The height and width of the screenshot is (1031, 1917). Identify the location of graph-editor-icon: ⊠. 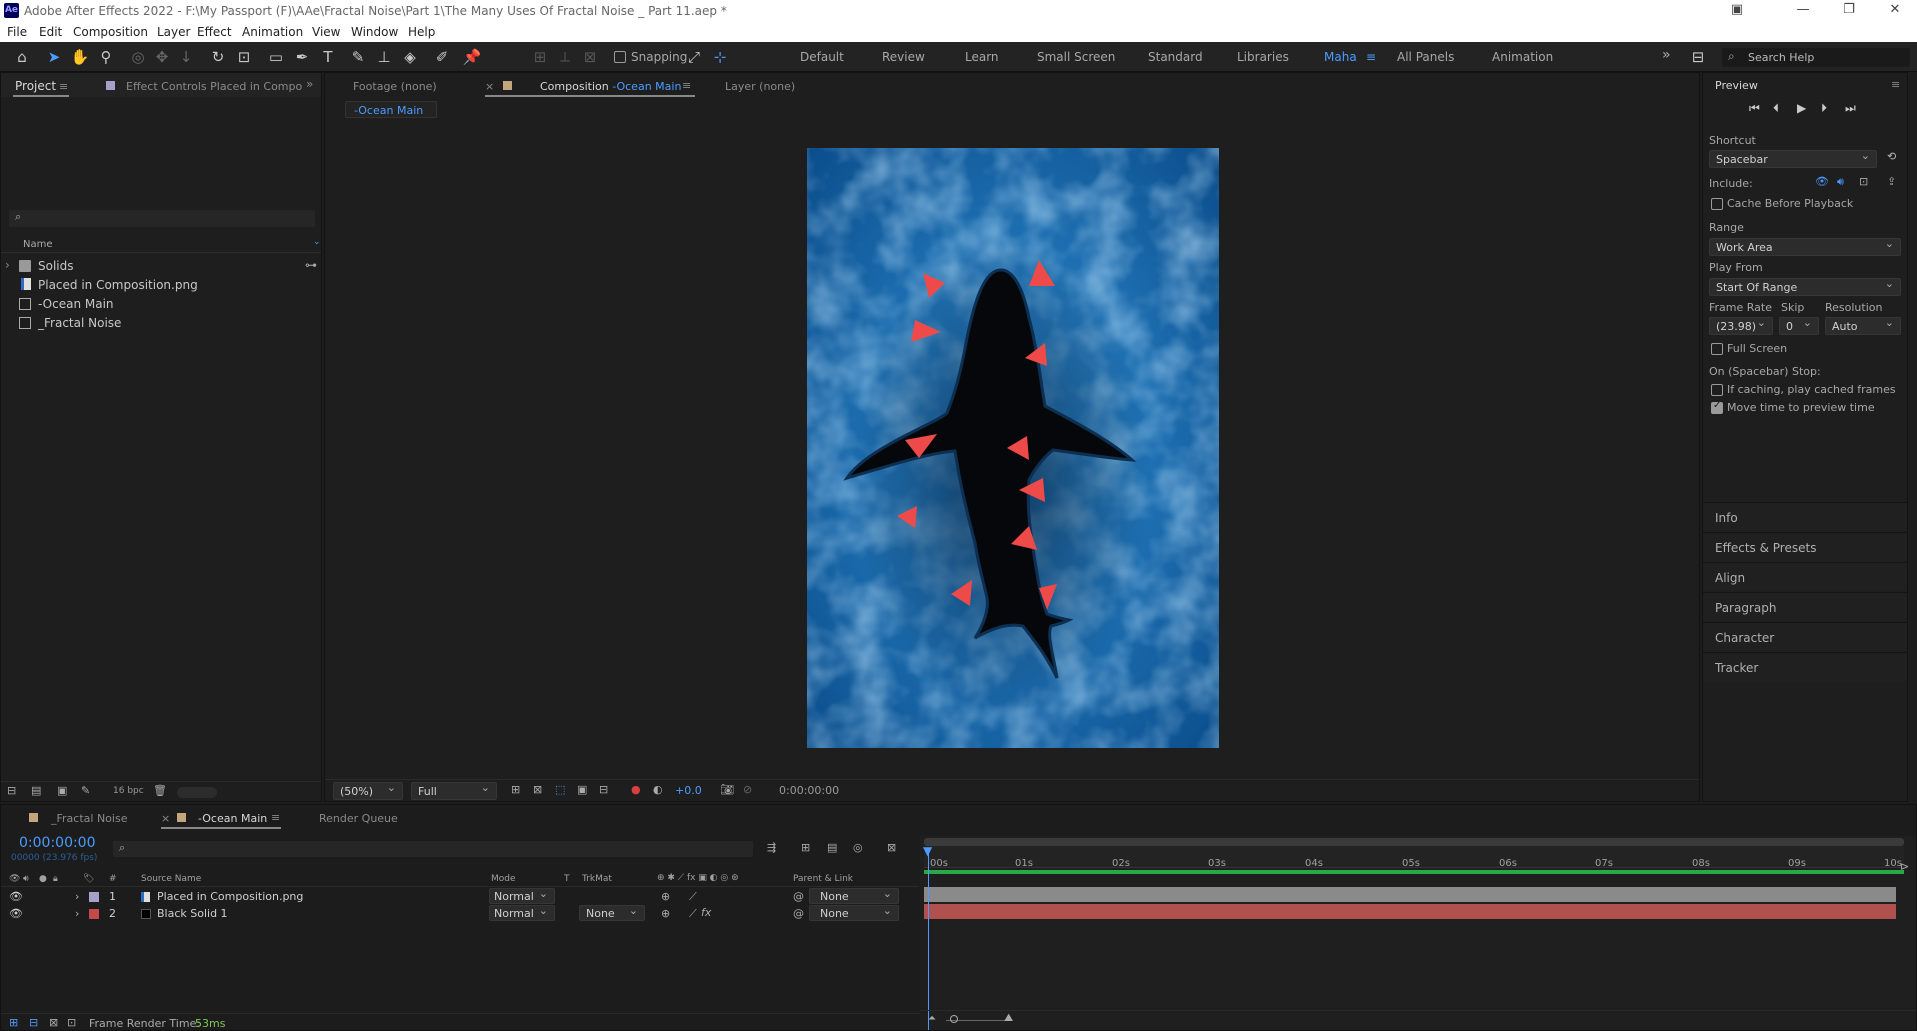
(891, 847).